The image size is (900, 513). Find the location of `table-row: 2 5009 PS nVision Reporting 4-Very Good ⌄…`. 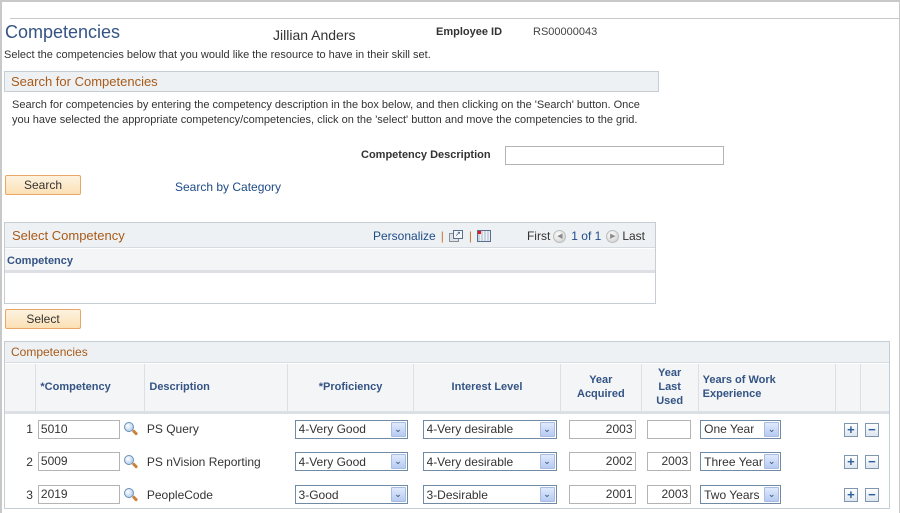

table-row: 2 5009 PS nVision Reporting 4-Very Good ⌄… is located at coordinates (447, 461).